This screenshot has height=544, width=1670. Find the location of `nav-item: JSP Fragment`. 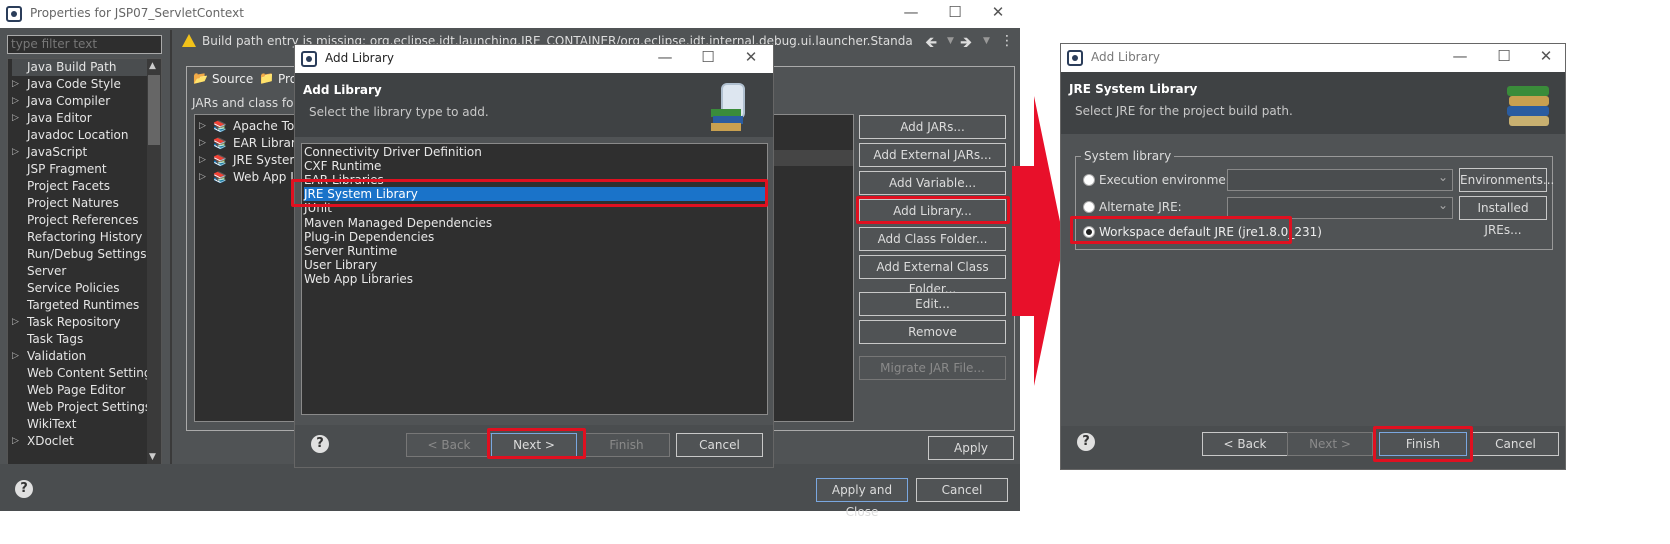

nav-item: JSP Fragment is located at coordinates (80, 169).